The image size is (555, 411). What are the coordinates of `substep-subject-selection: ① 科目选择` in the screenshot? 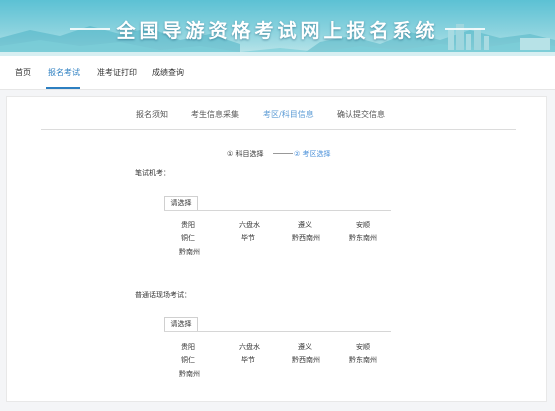 It's located at (245, 154).